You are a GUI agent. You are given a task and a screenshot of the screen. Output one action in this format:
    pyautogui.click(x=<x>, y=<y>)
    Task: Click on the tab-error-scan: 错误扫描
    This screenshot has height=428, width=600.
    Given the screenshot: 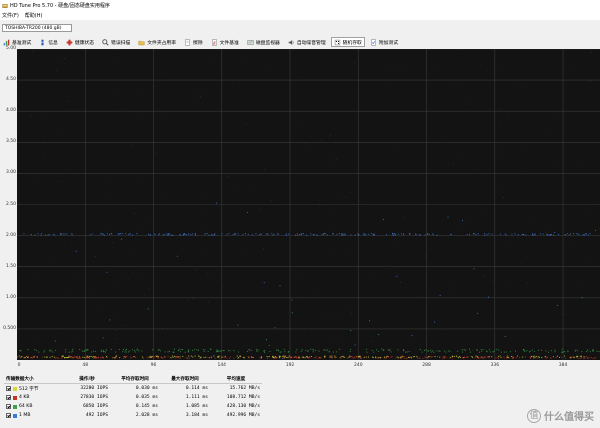 What is the action you would take?
    pyautogui.click(x=116, y=42)
    